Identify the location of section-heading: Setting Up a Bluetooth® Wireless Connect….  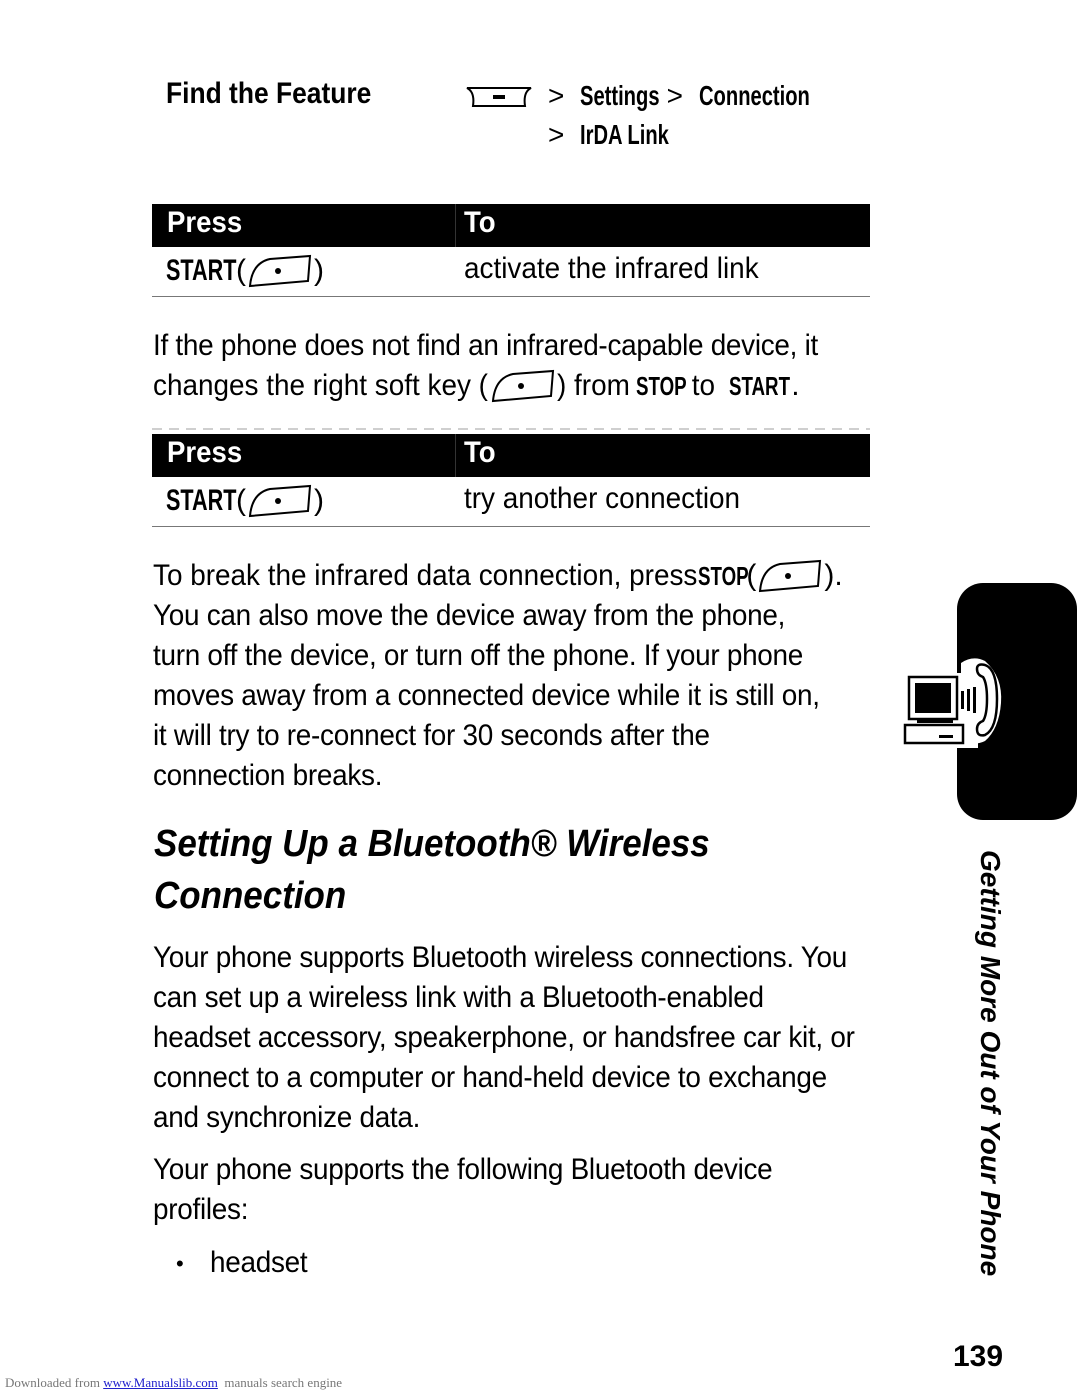
(432, 870).